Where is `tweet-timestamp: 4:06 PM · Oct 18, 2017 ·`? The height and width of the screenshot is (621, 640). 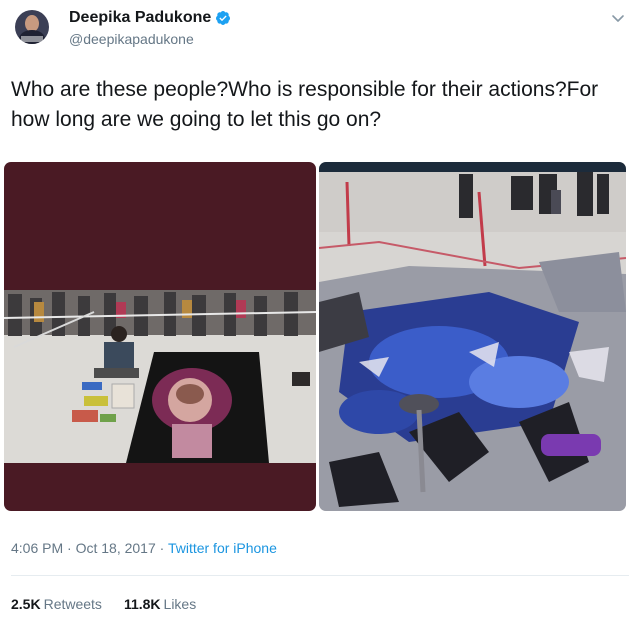
tweet-timestamp: 4:06 PM · Oct 18, 2017 · is located at coordinates (89, 548).